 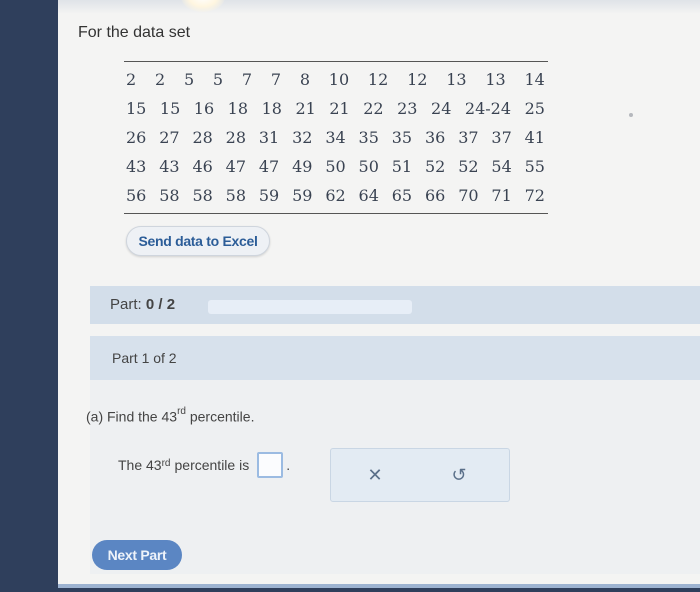 I want to click on data-value: 34, so click(x=335, y=137).